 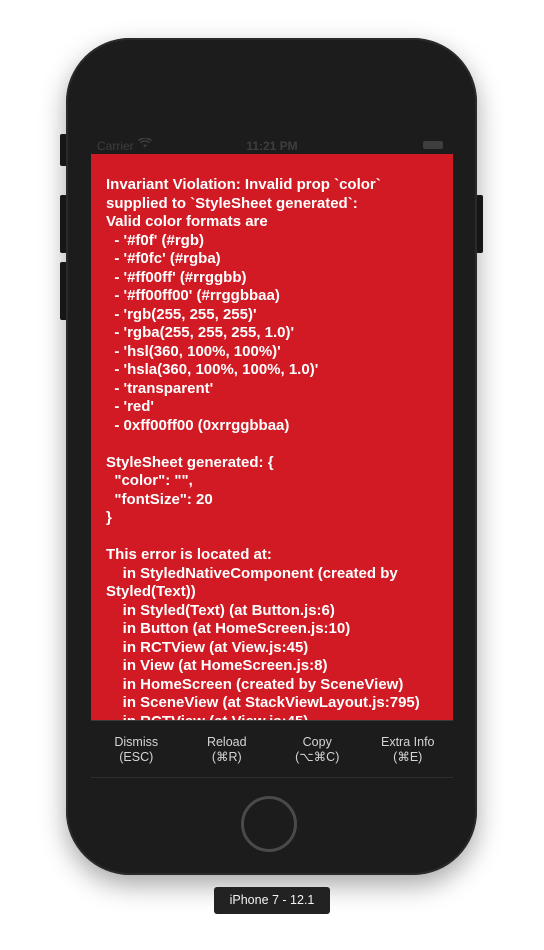 What do you see at coordinates (269, 824) in the screenshot?
I see `home-button` at bounding box center [269, 824].